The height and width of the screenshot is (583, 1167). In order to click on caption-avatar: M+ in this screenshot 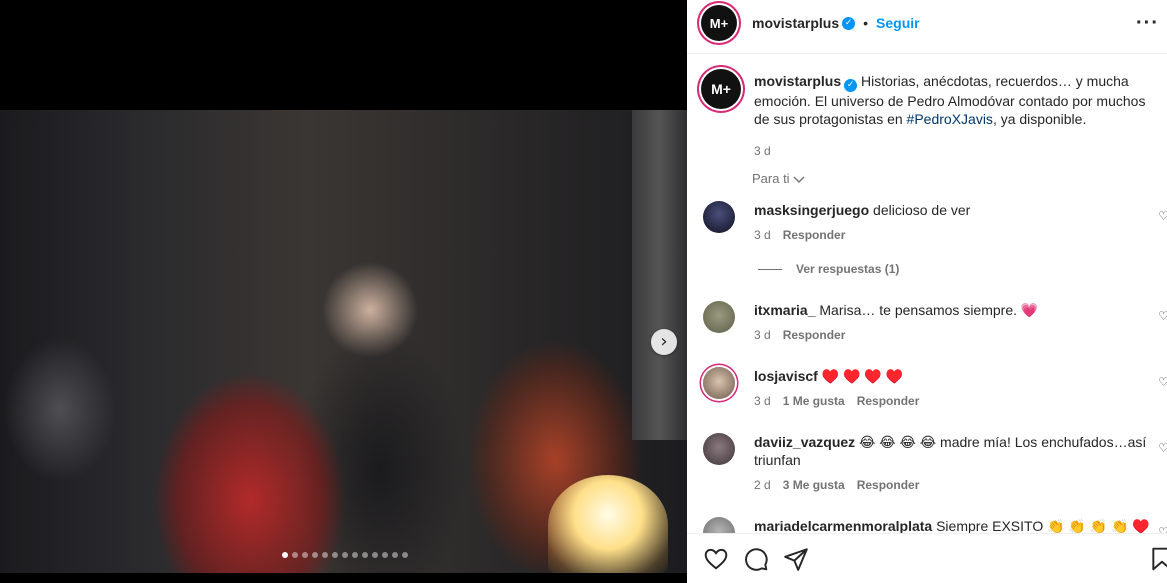, I will do `click(721, 89)`.